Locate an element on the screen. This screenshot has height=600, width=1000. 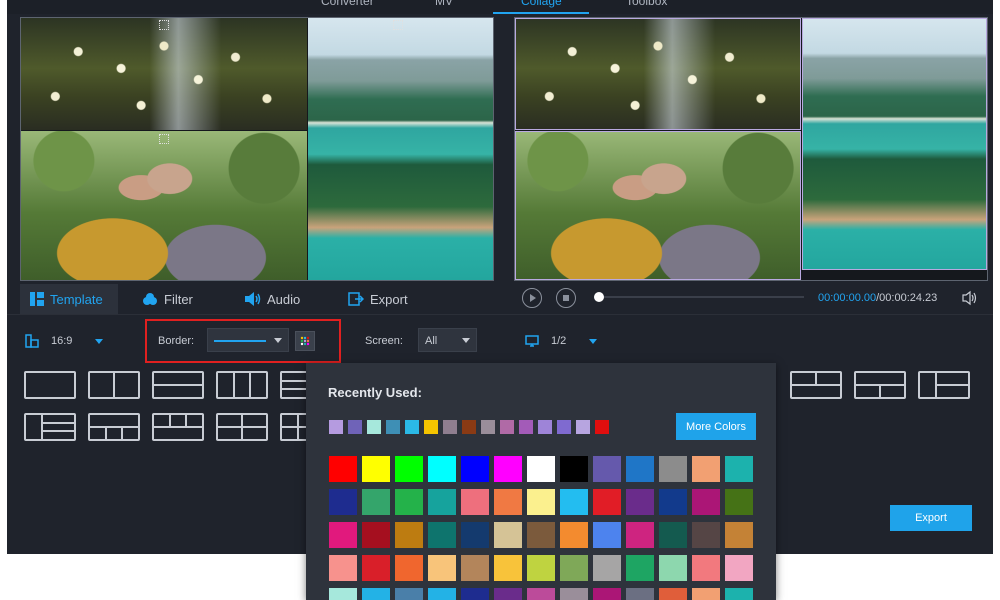
page-dropdown-icon is located at coordinates (593, 341).